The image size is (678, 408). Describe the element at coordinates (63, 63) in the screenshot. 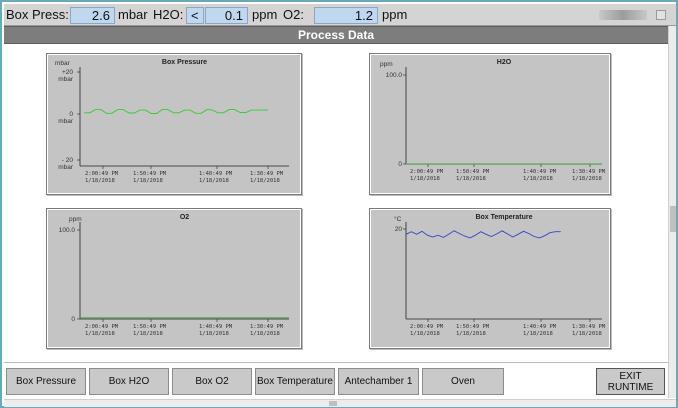

I see `chart-unit-label: mbar` at that location.